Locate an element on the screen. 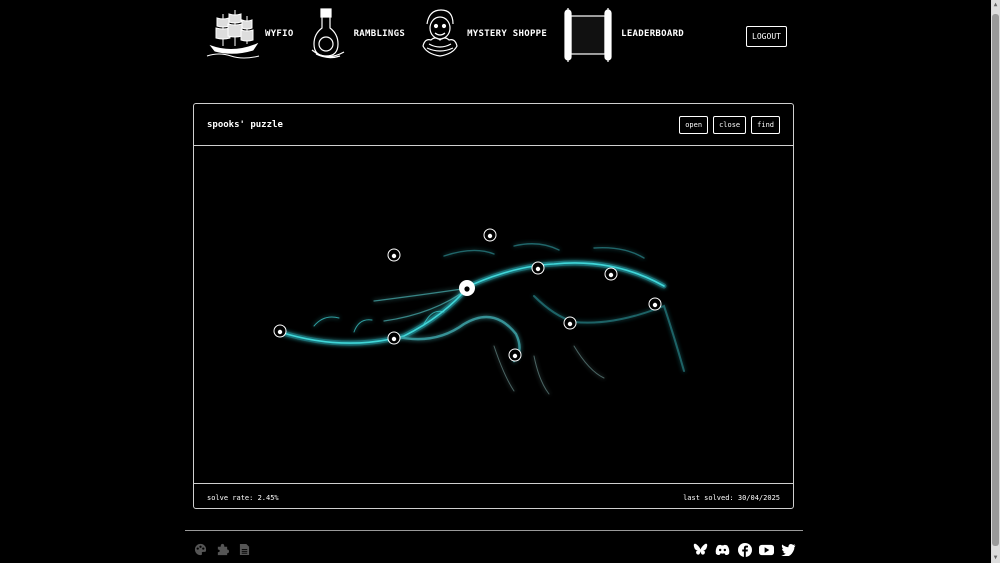 The width and height of the screenshot is (1000, 563). scroll-down-icon: ▼ is located at coordinates (995, 558).